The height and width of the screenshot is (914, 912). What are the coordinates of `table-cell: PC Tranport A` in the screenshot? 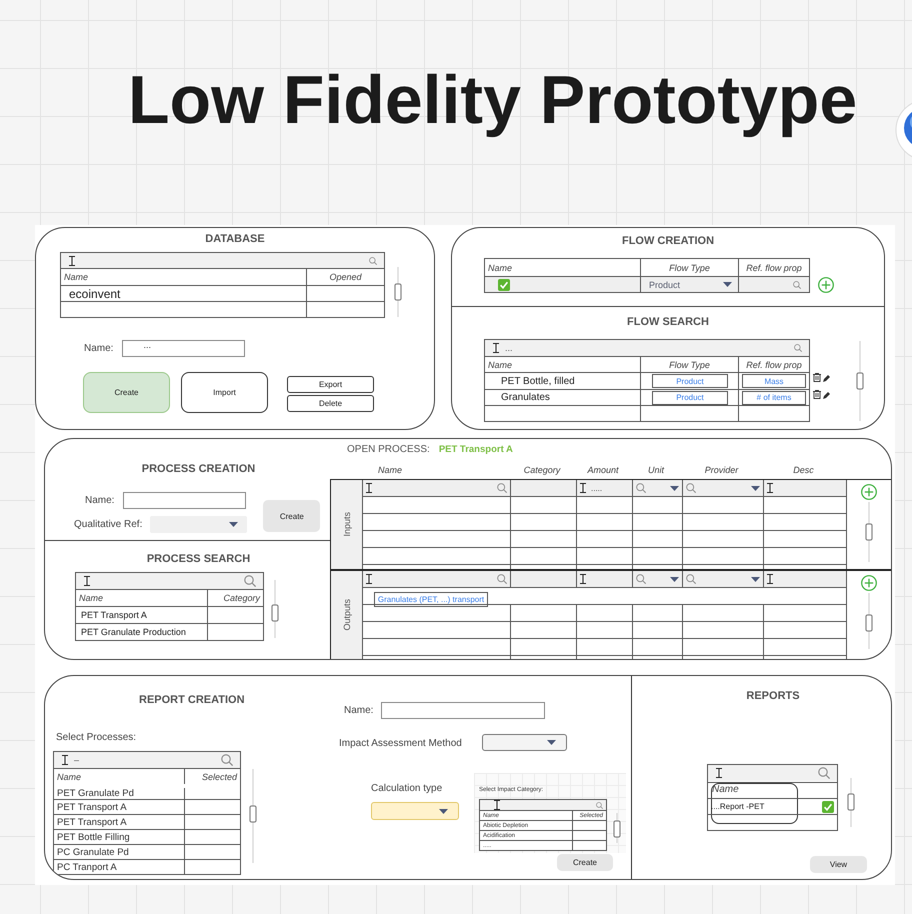 It's located at (87, 867).